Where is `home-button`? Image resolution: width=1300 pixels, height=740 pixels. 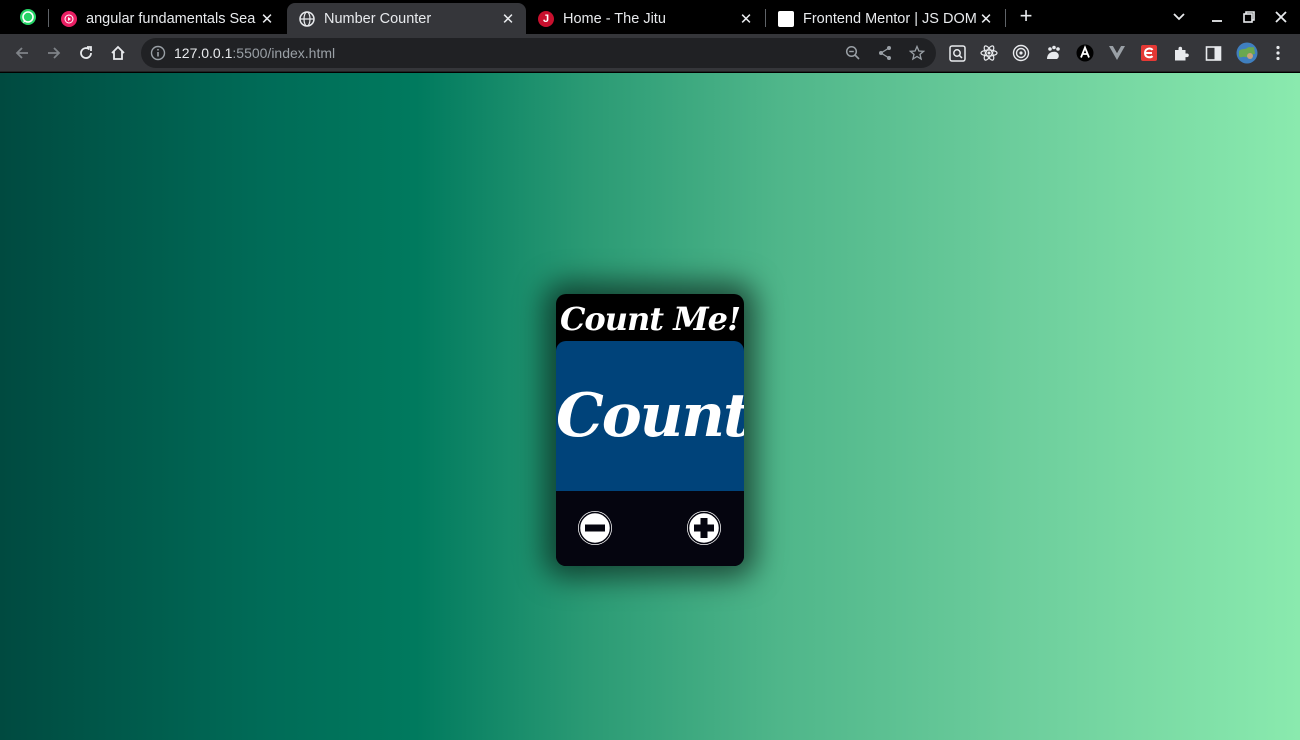
home-button is located at coordinates (118, 53).